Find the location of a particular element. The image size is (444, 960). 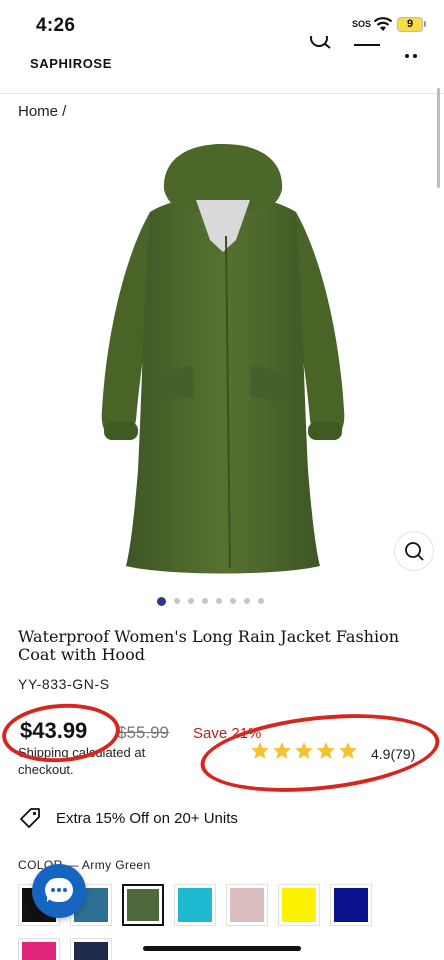

breadcrumb-home-link: Home / is located at coordinates (42, 111).